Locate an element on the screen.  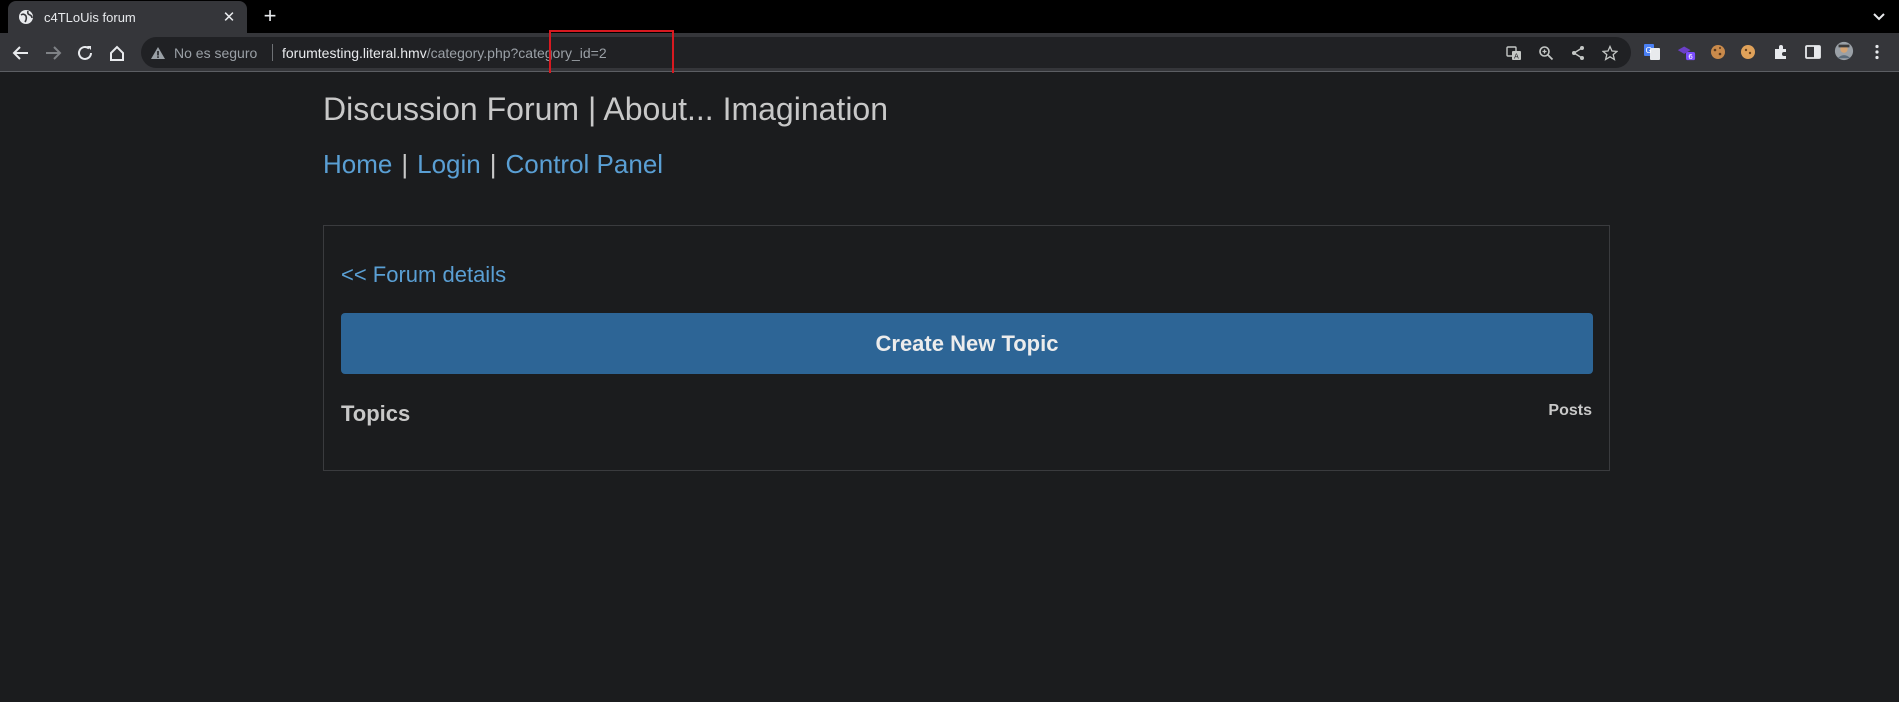
nav-control-panel-link: Control Panel is located at coordinates (585, 164).